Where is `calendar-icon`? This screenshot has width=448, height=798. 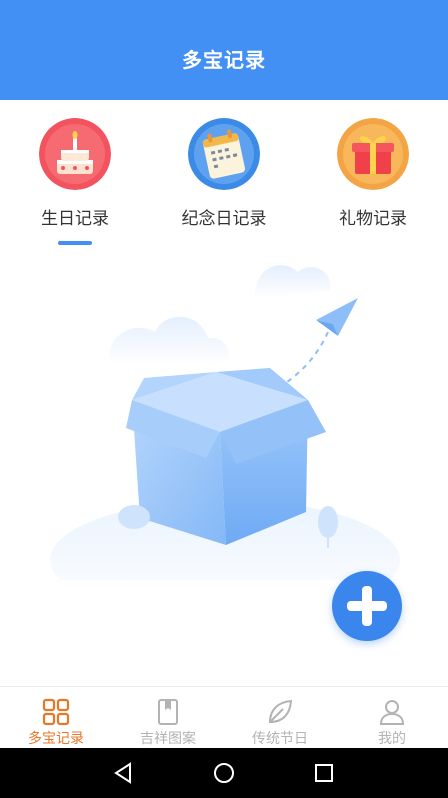 calendar-icon is located at coordinates (224, 154).